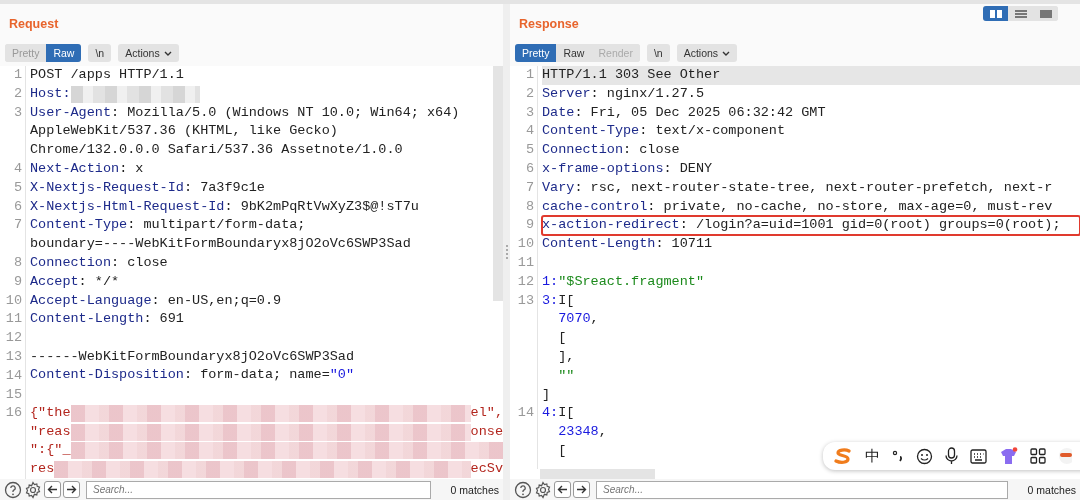 This screenshot has width=1080, height=500. I want to click on line-number: 3, so click(529, 112).